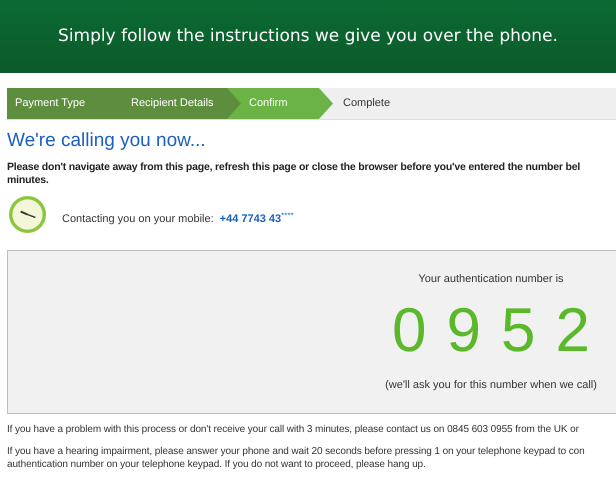  Describe the element at coordinates (217, 464) in the screenshot. I see `help-text: authentication number on your telephone keypad. If you do not want to proceed, please hang up.` at that location.